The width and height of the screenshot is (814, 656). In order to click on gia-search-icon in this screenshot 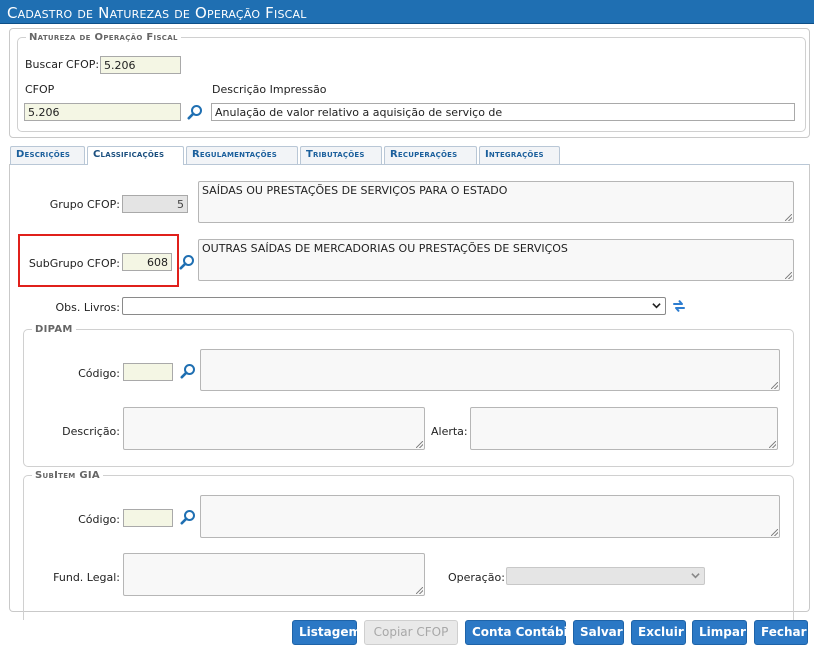, I will do `click(188, 517)`.